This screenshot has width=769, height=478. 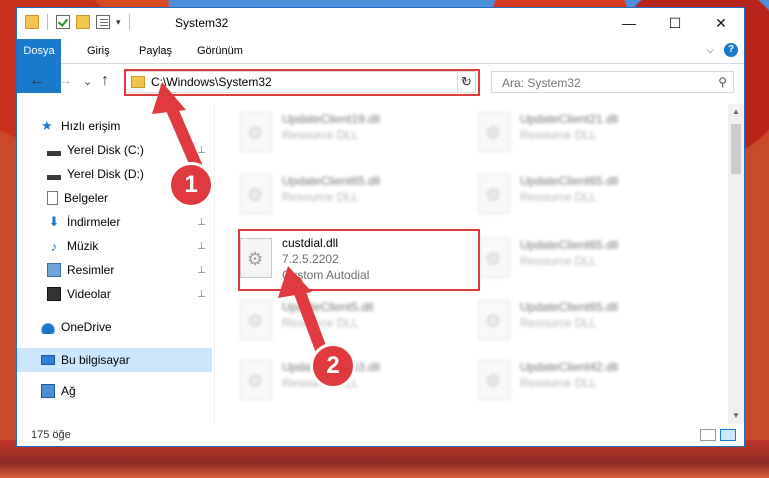 What do you see at coordinates (126, 126) in the screenshot?
I see `nav-item-quick-access: ★ Hızlı erişim` at bounding box center [126, 126].